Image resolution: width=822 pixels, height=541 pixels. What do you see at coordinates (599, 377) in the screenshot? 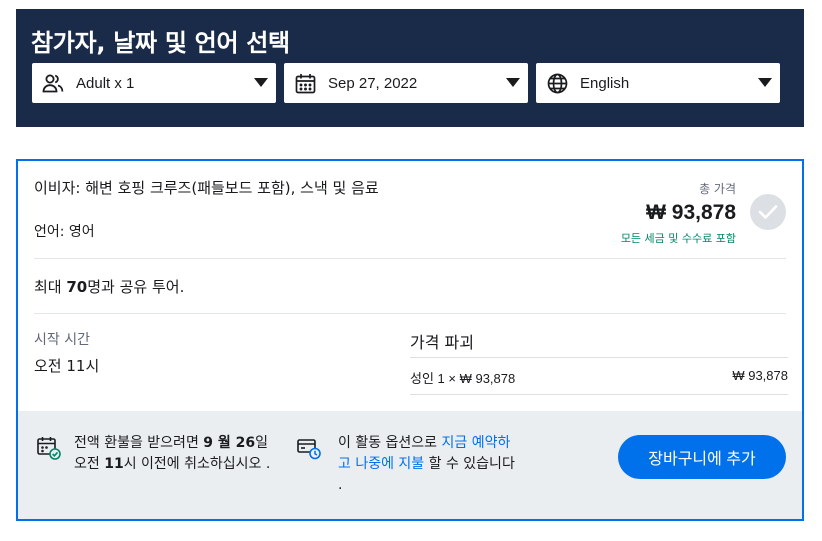
I see `price-breakdown-row: 성인 1 × ₩ 93,878 ₩ 93,878` at bounding box center [599, 377].